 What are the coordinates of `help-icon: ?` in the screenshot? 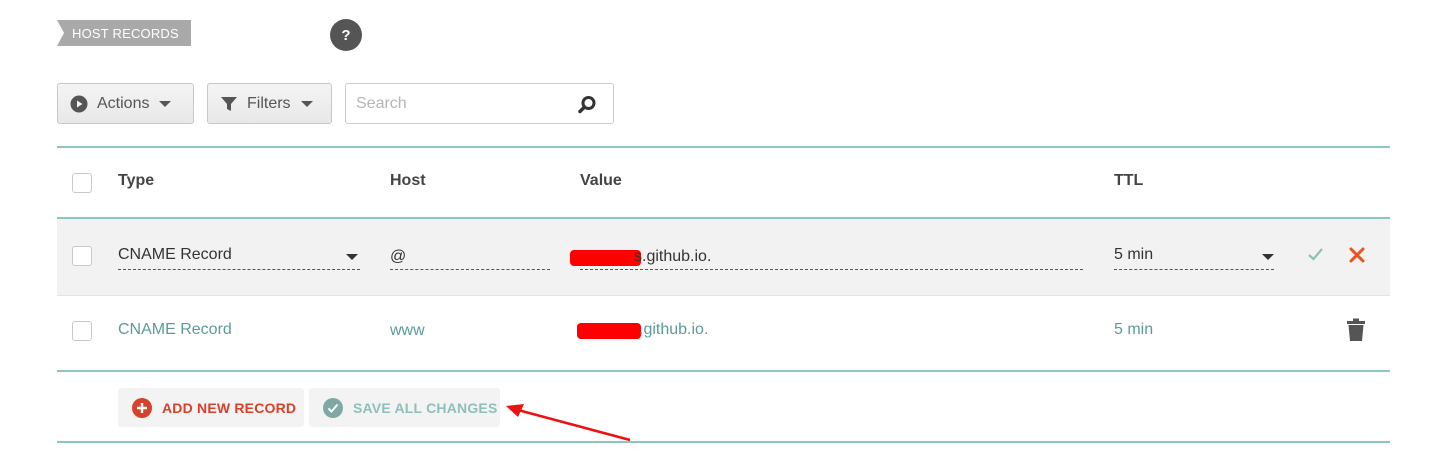 It's located at (346, 35).